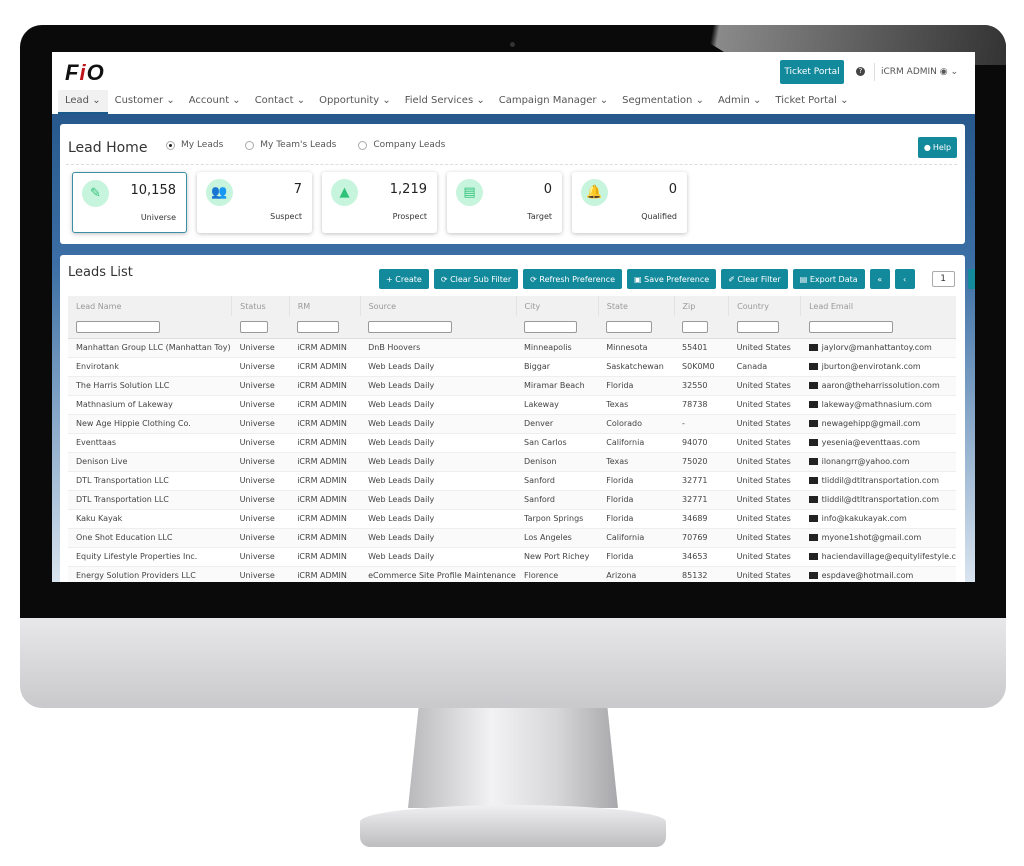  What do you see at coordinates (636, 306) in the screenshot?
I see `column-header: State` at bounding box center [636, 306].